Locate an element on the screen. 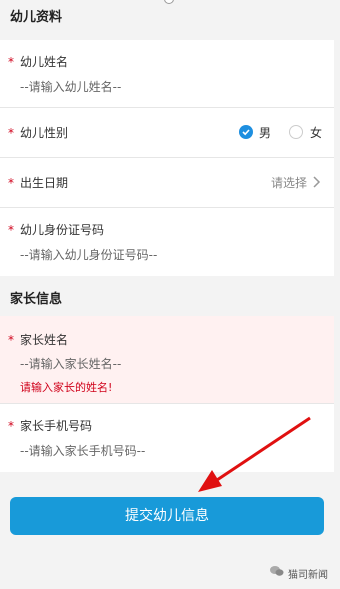 This screenshot has height=589, width=340. annotation-arrow-icon is located at coordinates (254, 454).